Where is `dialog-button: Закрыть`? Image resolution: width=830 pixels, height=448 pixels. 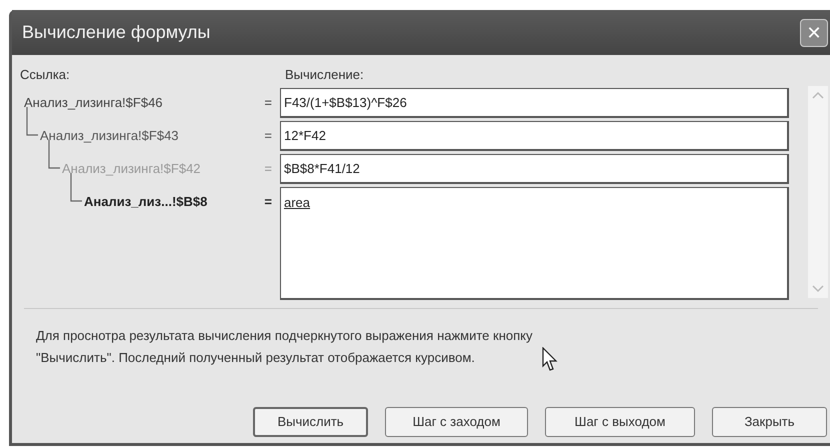 dialog-button: Закрыть is located at coordinates (769, 422).